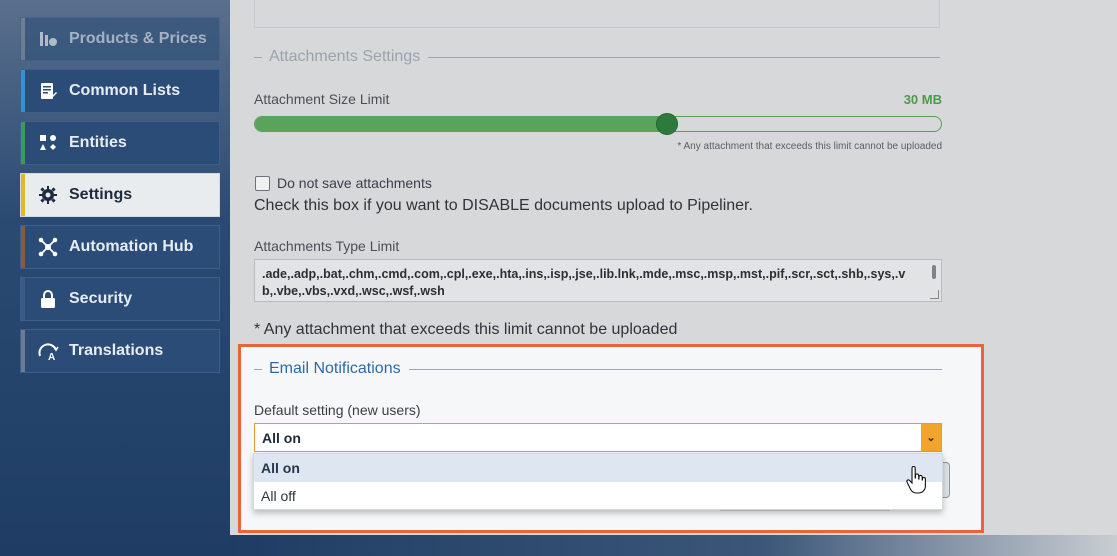 The width and height of the screenshot is (1117, 556). Describe the element at coordinates (48, 39) in the screenshot. I see `products-prices-icon` at that location.